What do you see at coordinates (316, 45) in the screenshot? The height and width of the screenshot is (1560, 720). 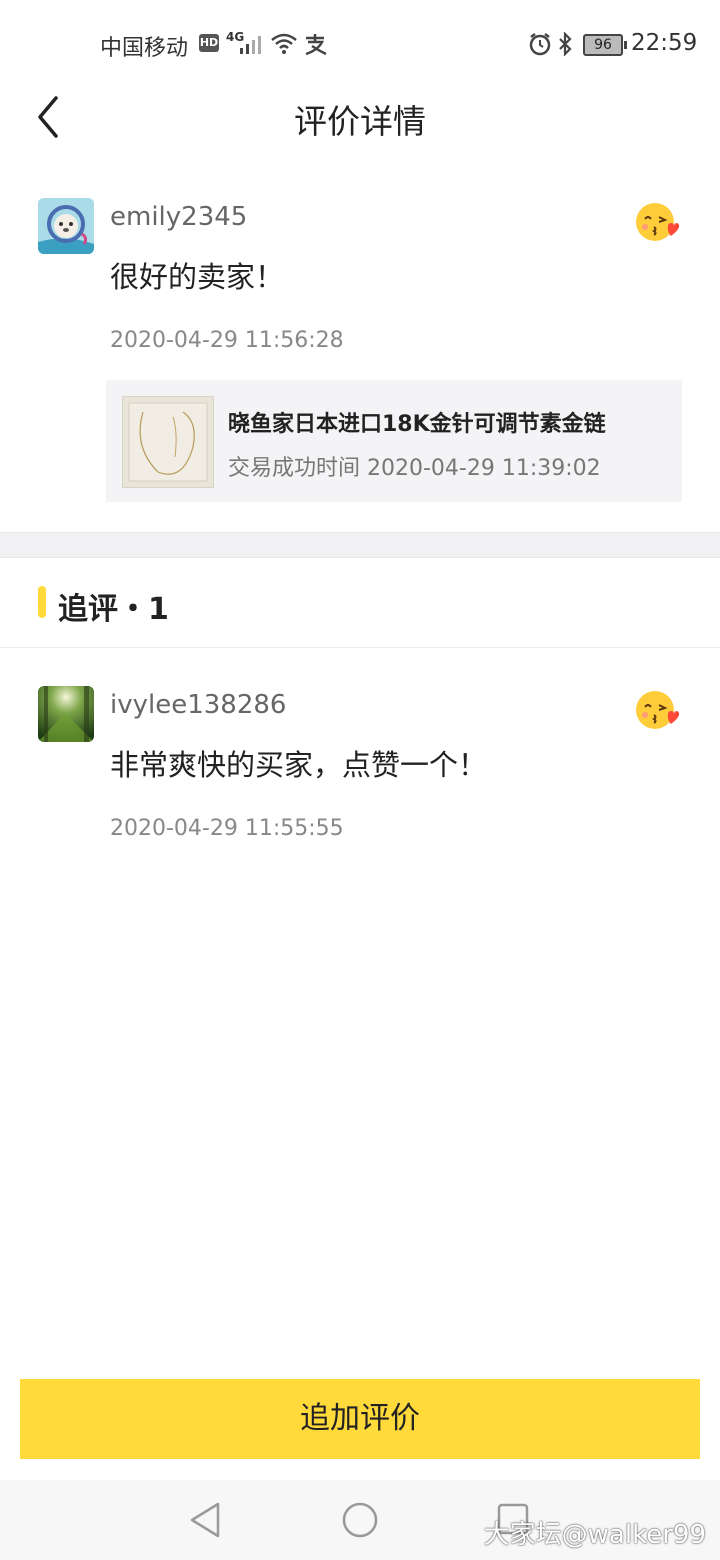 I see `alipay-icon` at bounding box center [316, 45].